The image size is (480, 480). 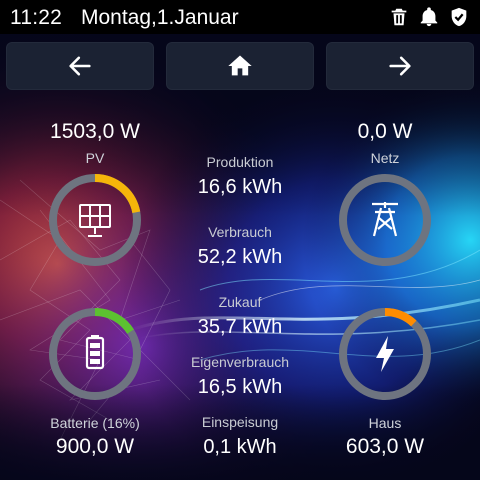 I want to click on einspeisung-label: Einspeisung, so click(x=240, y=422).